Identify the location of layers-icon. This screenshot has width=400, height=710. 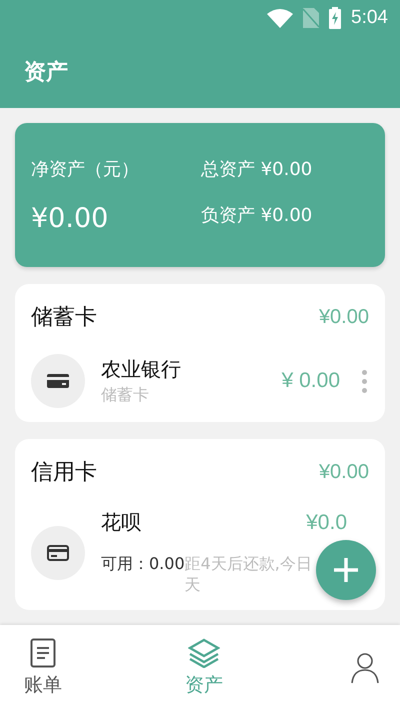
(204, 653).